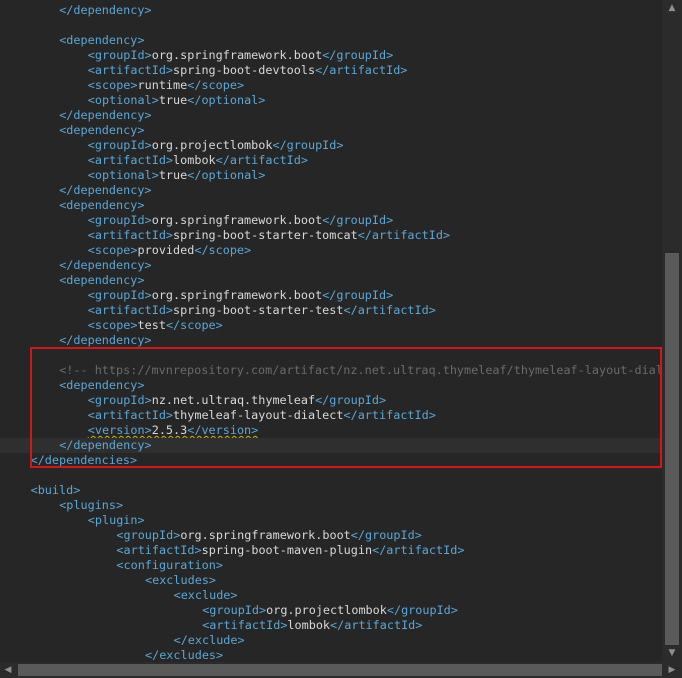  I want to click on code-line: <build>, so click(40, 490).